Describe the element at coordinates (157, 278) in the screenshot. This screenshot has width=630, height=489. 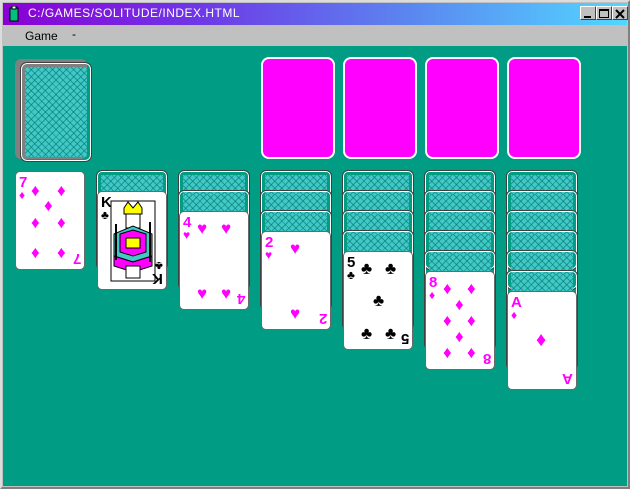
I see `card-rank-rotated: K` at that location.